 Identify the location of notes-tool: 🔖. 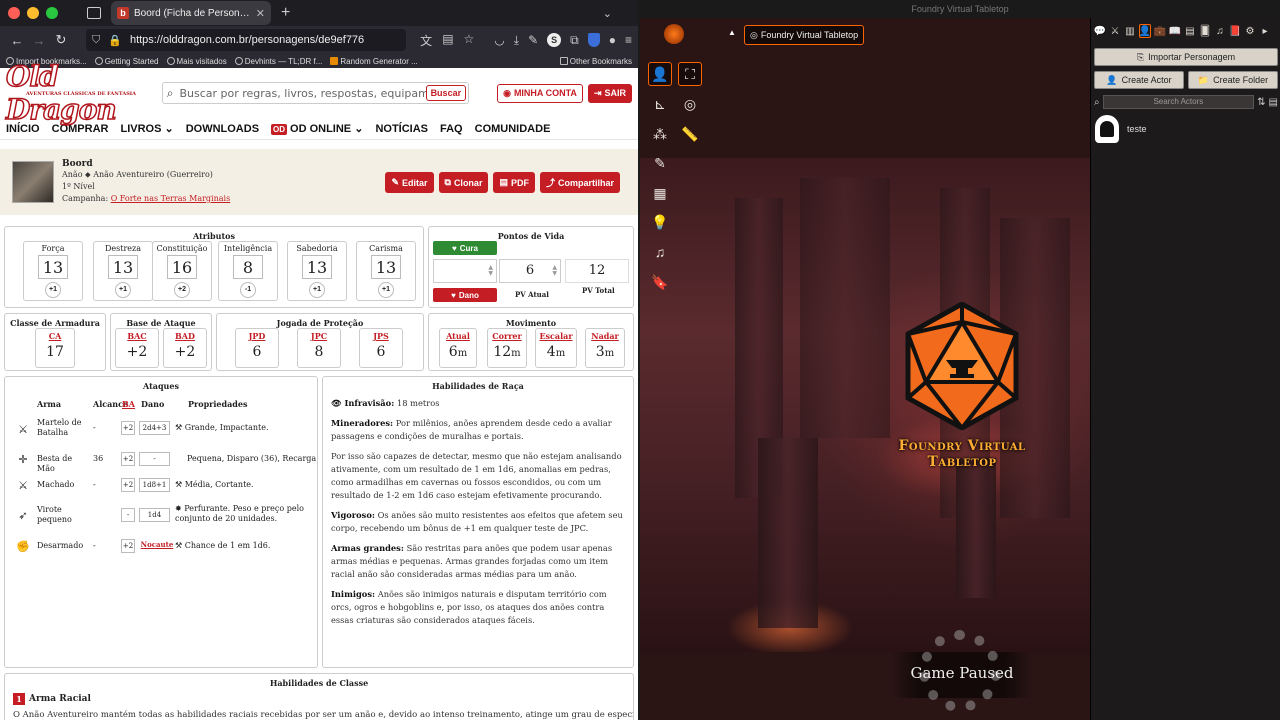
(660, 282).